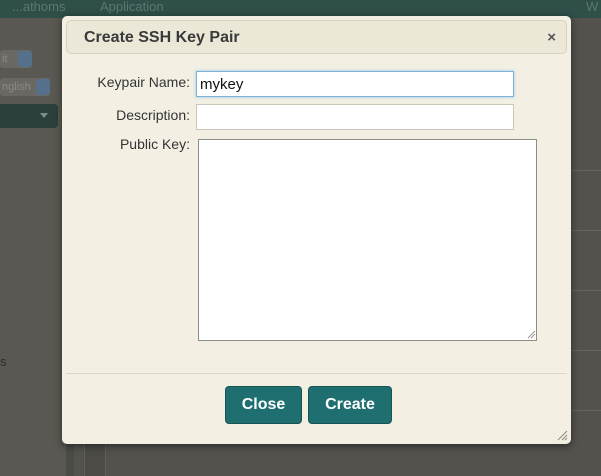 Image resolution: width=601 pixels, height=476 pixels. Describe the element at coordinates (316, 373) in the screenshot. I see `dialog-footer-divider` at that location.